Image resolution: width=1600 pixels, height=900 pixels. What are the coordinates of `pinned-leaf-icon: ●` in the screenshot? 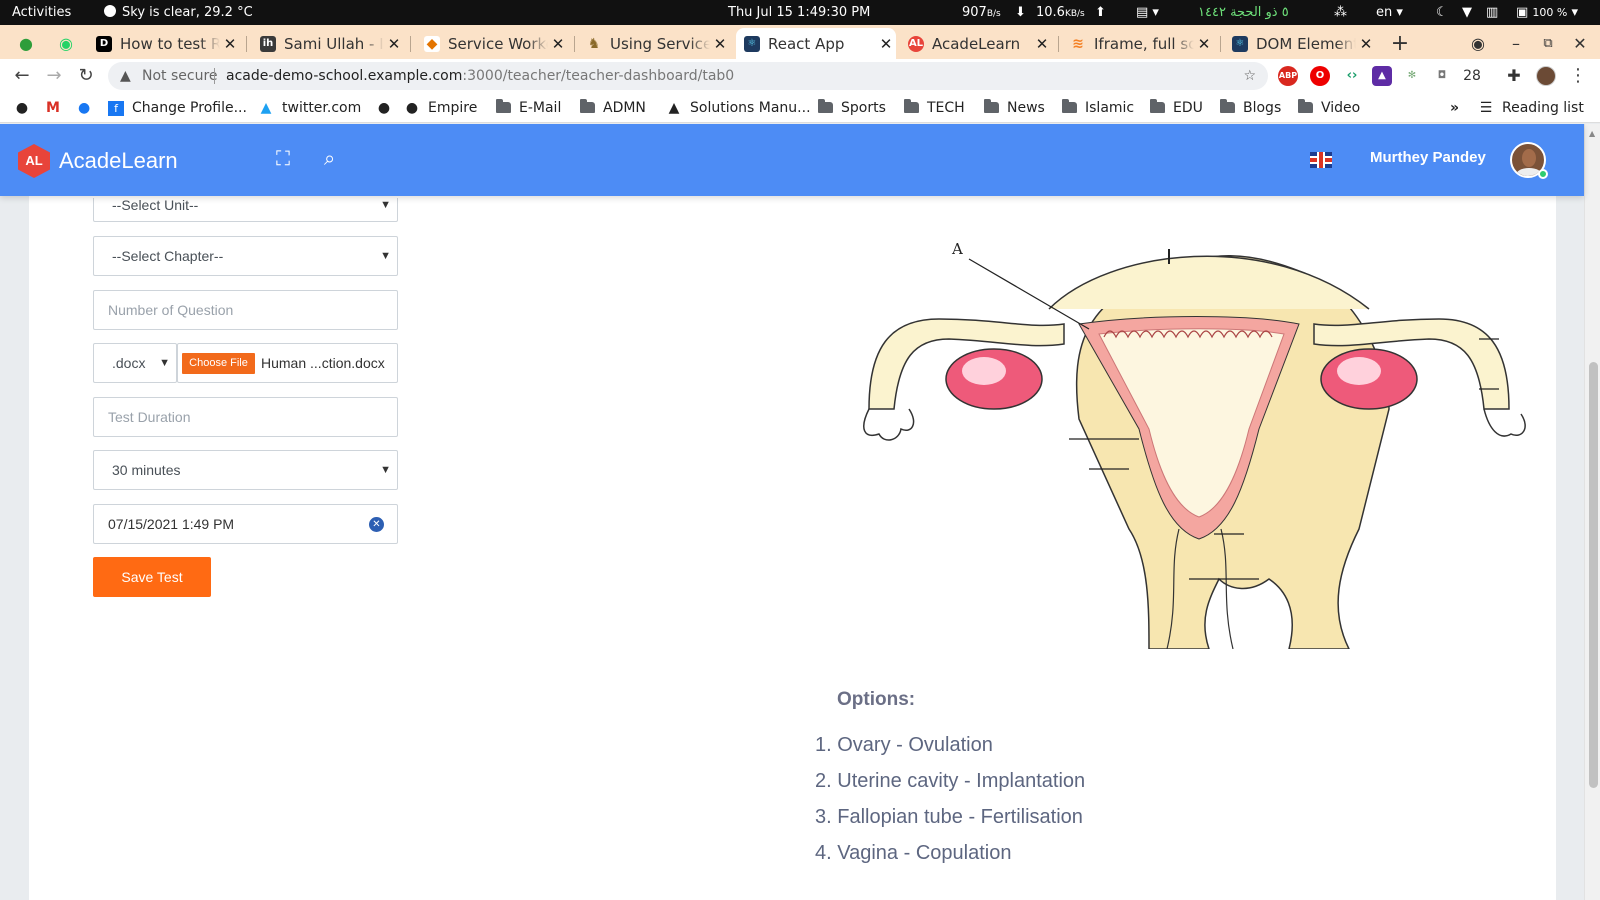 It's located at (26, 43).